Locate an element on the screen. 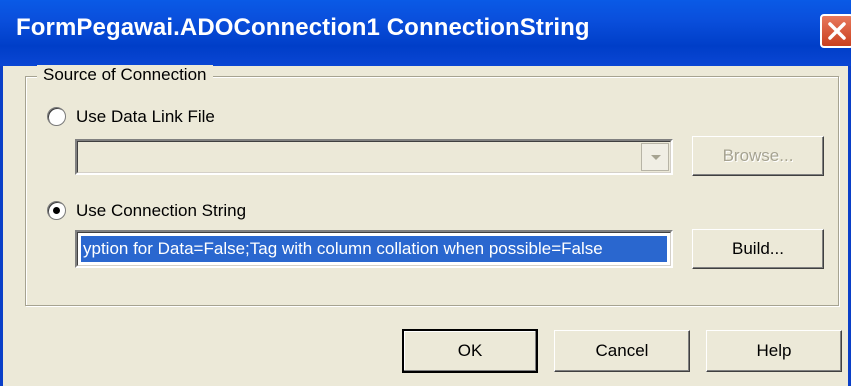  window-edge is located at coordinates (853, 193).